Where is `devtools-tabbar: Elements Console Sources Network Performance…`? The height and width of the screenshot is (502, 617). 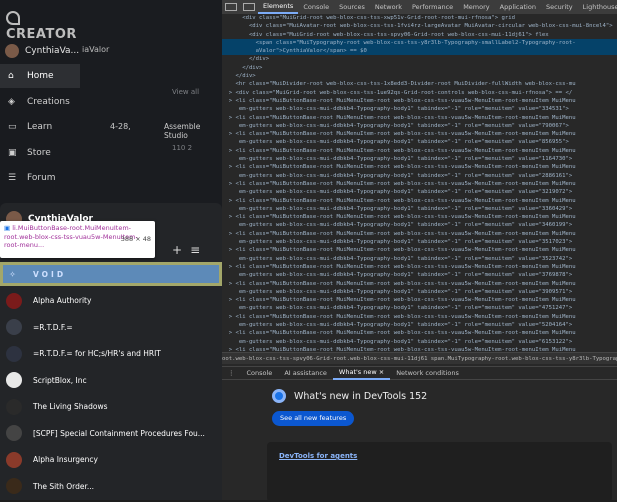 devtools-tabbar: Elements Console Sources Network Performance… is located at coordinates (419, 7).